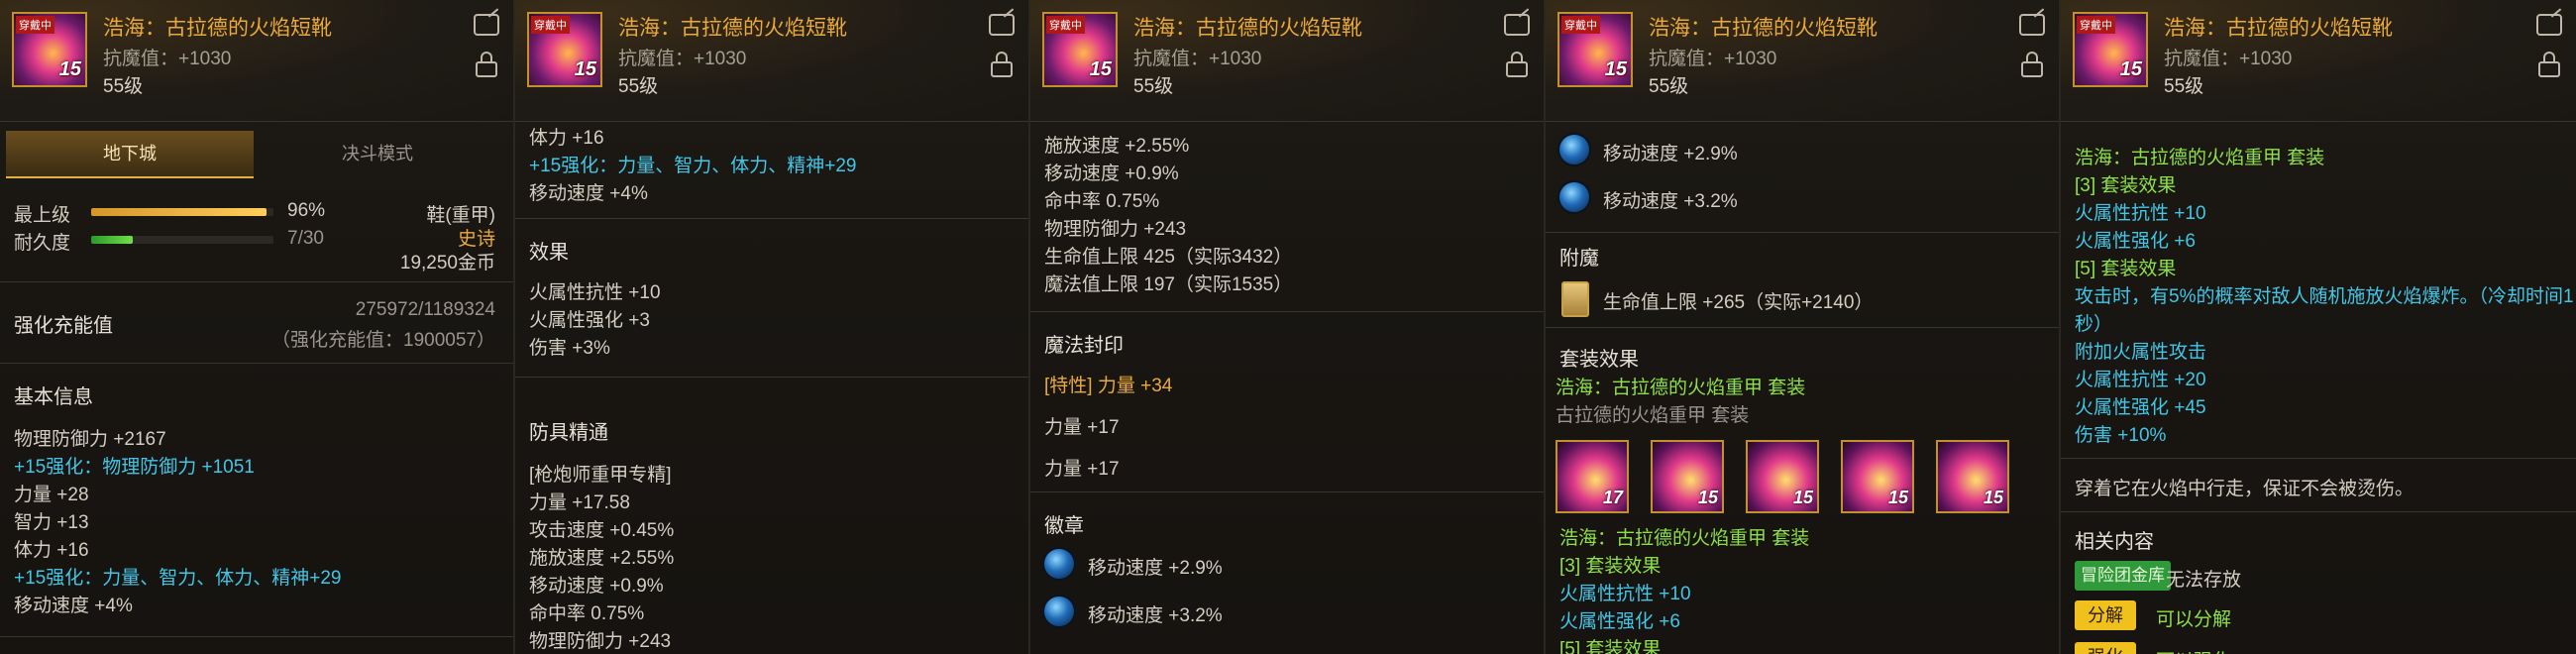  Describe the element at coordinates (1739, 302) in the screenshot. I see `enchant-line: 生命值上限 +265（实际+2140）` at that location.